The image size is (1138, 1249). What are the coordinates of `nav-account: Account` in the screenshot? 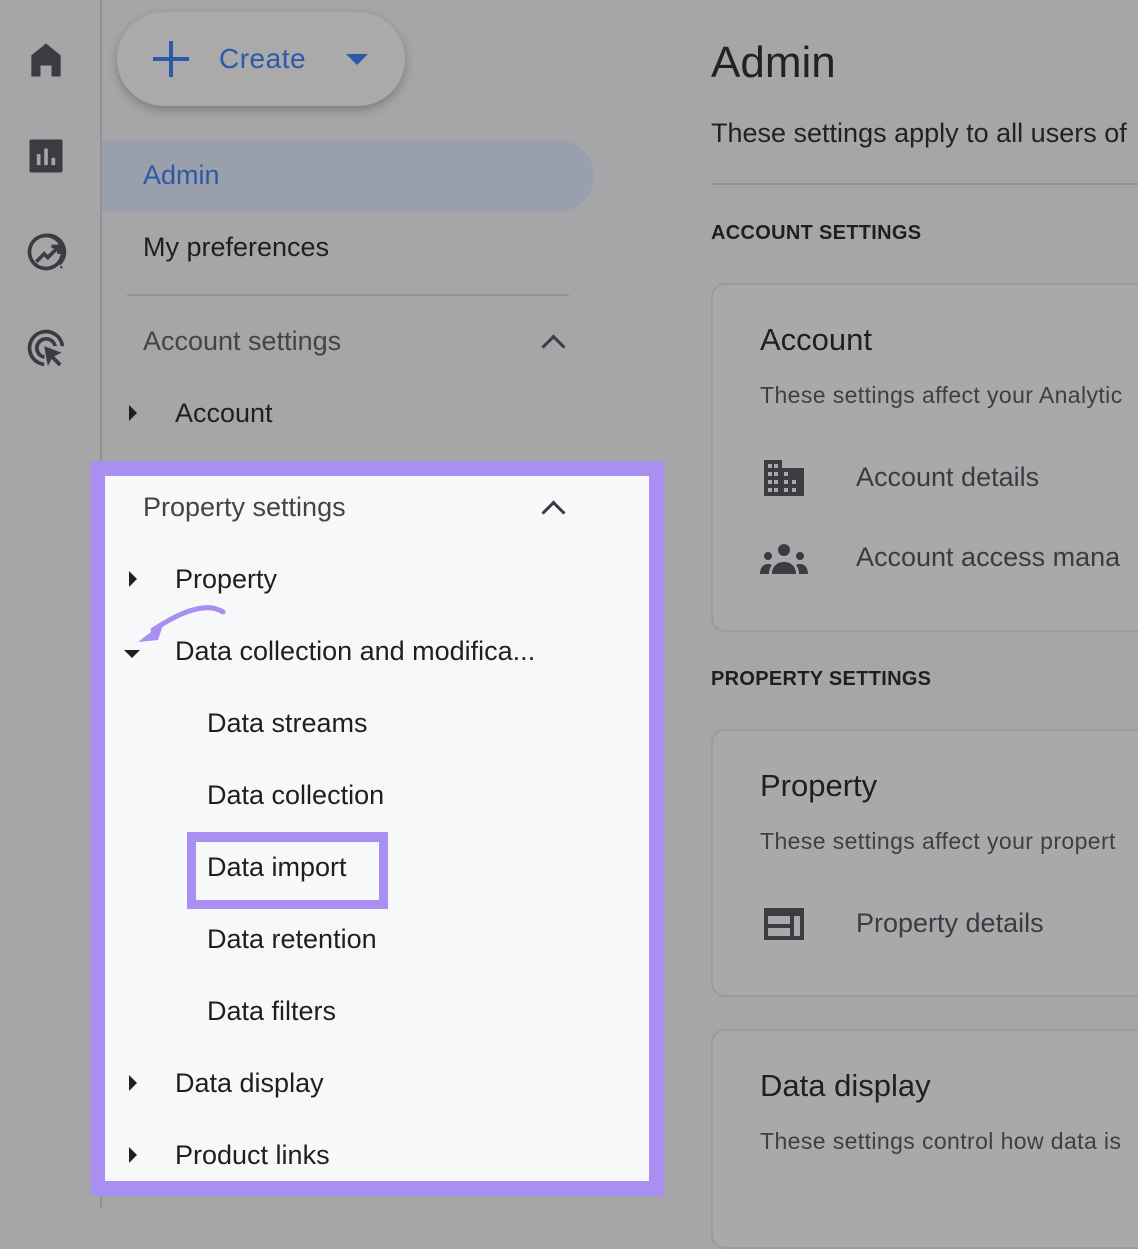 It's located at (224, 413).